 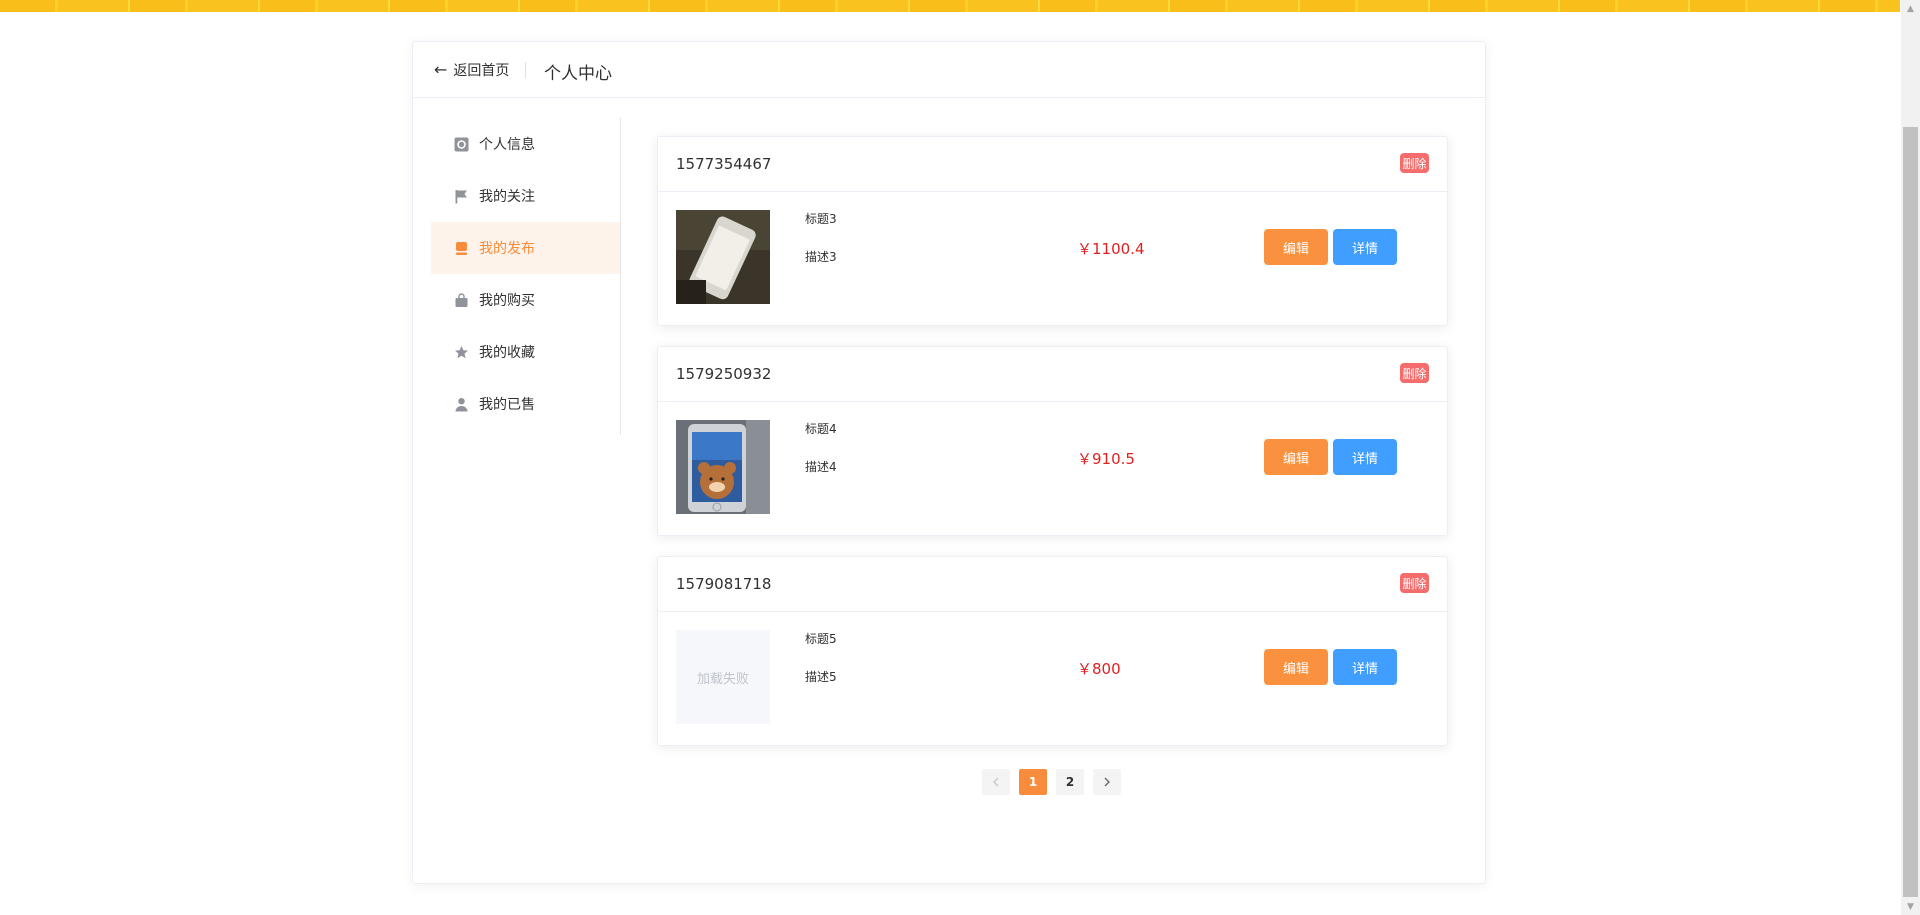 I want to click on top-decorative-stripe, so click(x=950, y=6).